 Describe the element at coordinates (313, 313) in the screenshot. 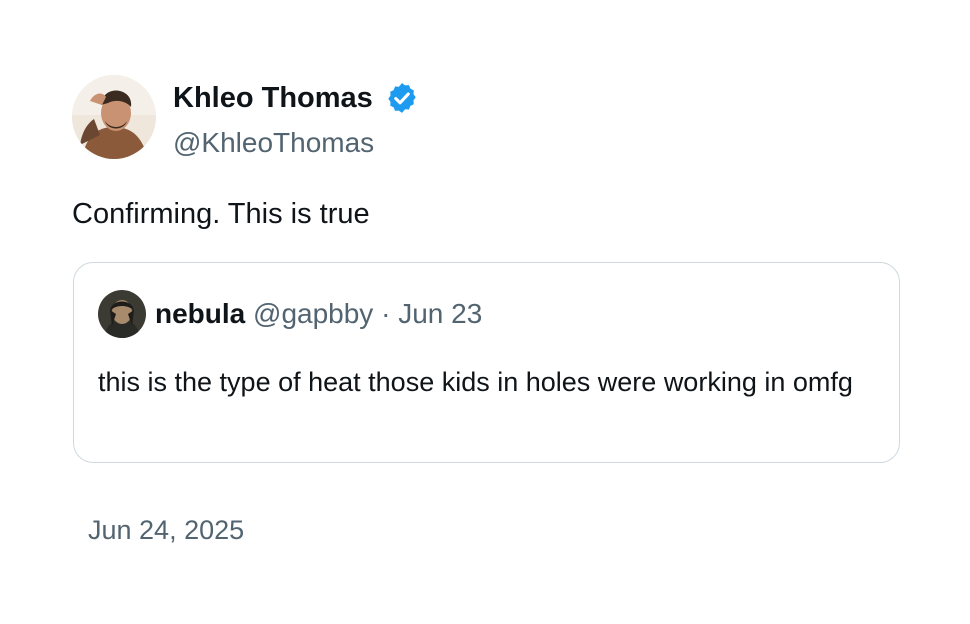

I see `quoted-author-handle: @gapbby` at that location.